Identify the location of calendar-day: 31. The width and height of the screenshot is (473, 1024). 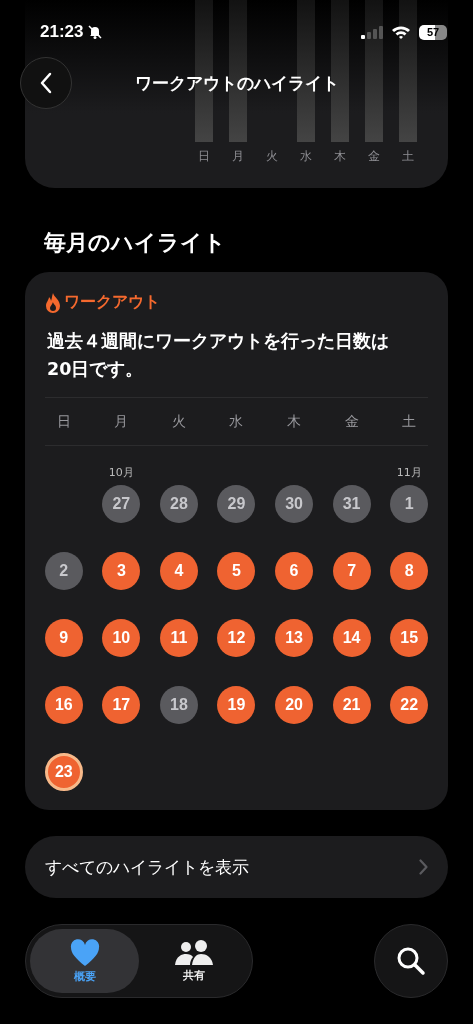
(351, 504).